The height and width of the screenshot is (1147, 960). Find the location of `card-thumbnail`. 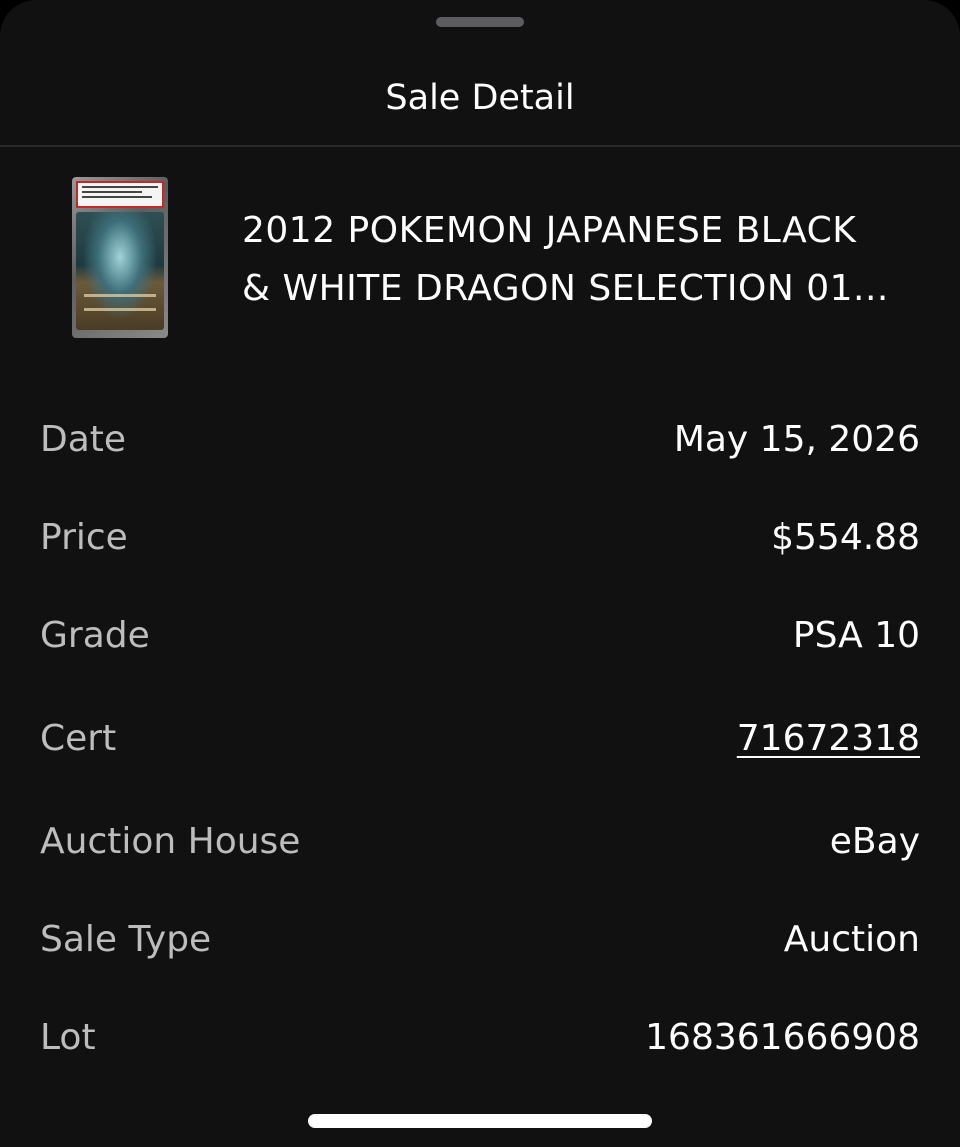

card-thumbnail is located at coordinates (120, 257).